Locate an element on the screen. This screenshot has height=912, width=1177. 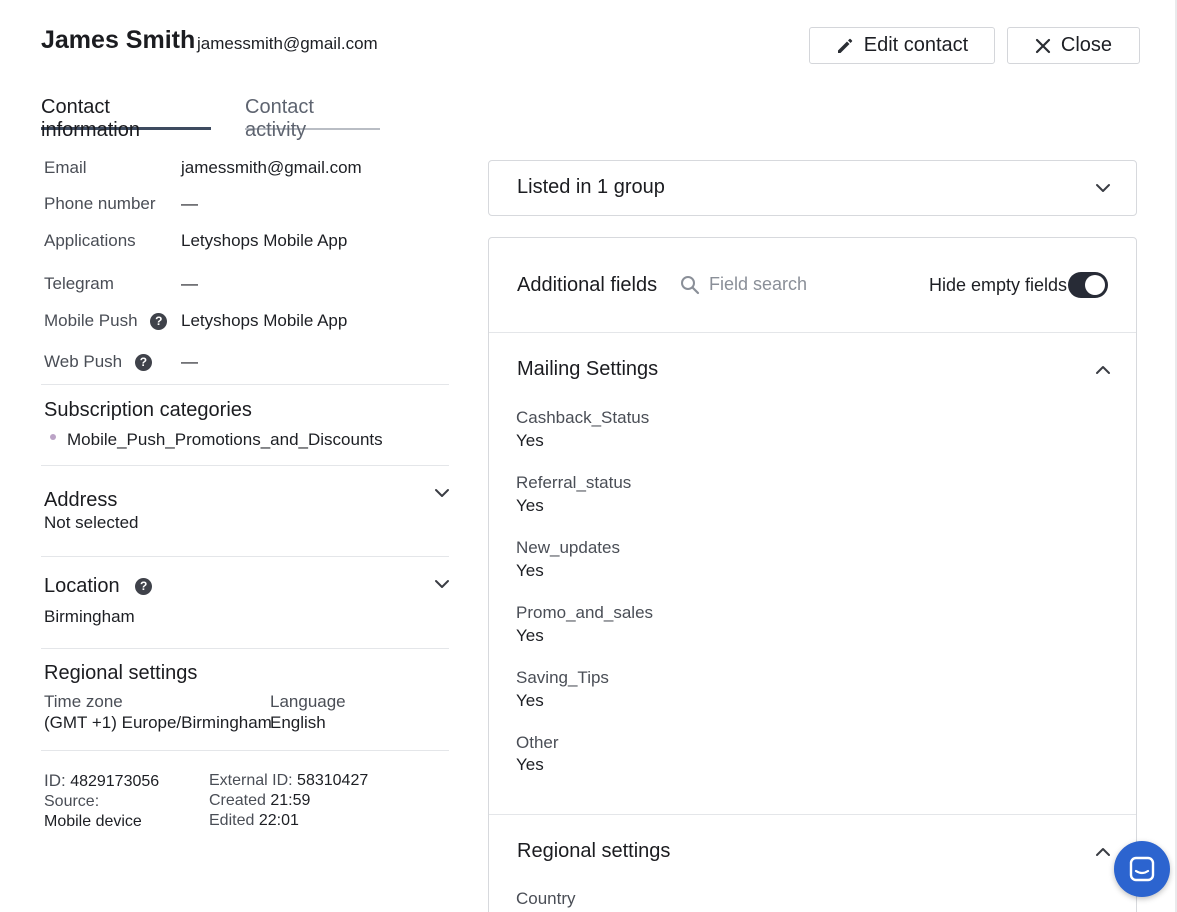
created-row: Created 21:59 is located at coordinates (288, 801).